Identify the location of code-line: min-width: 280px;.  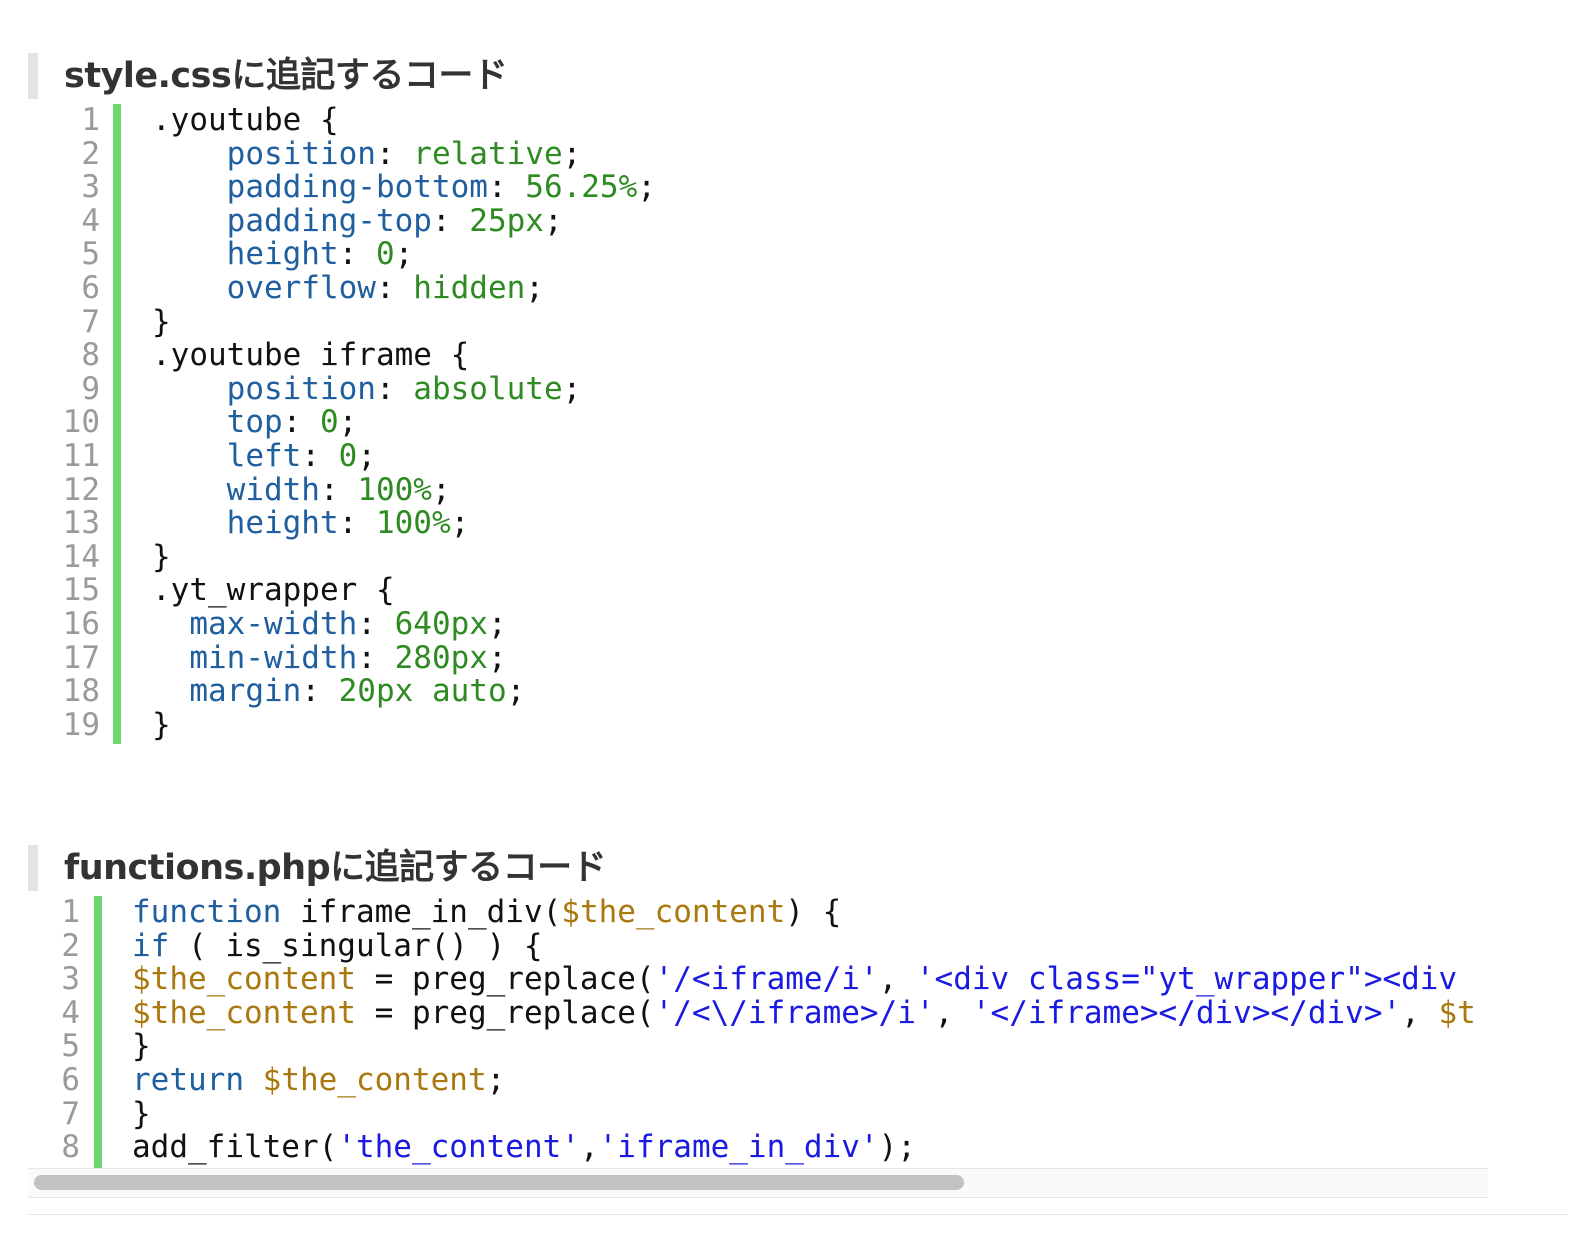
(404, 658).